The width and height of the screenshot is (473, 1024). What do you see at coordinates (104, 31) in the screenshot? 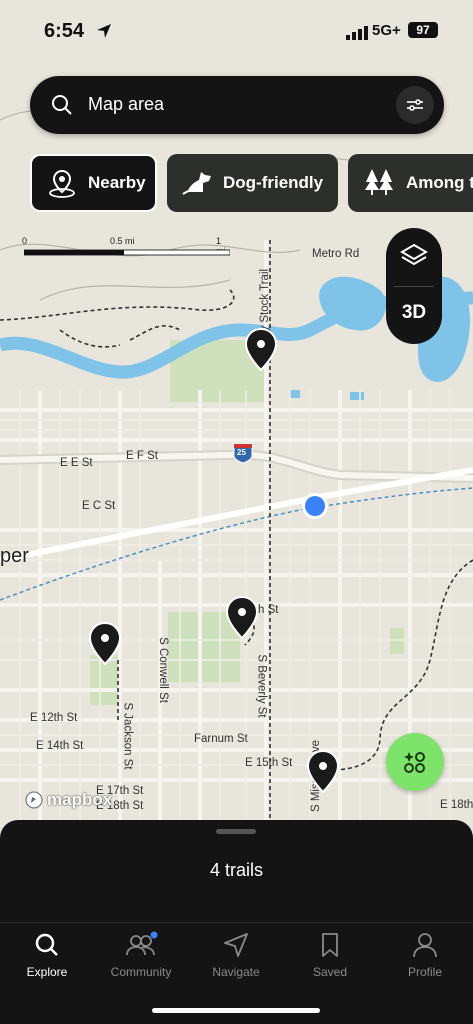
I see `location-arrow-icon` at bounding box center [104, 31].